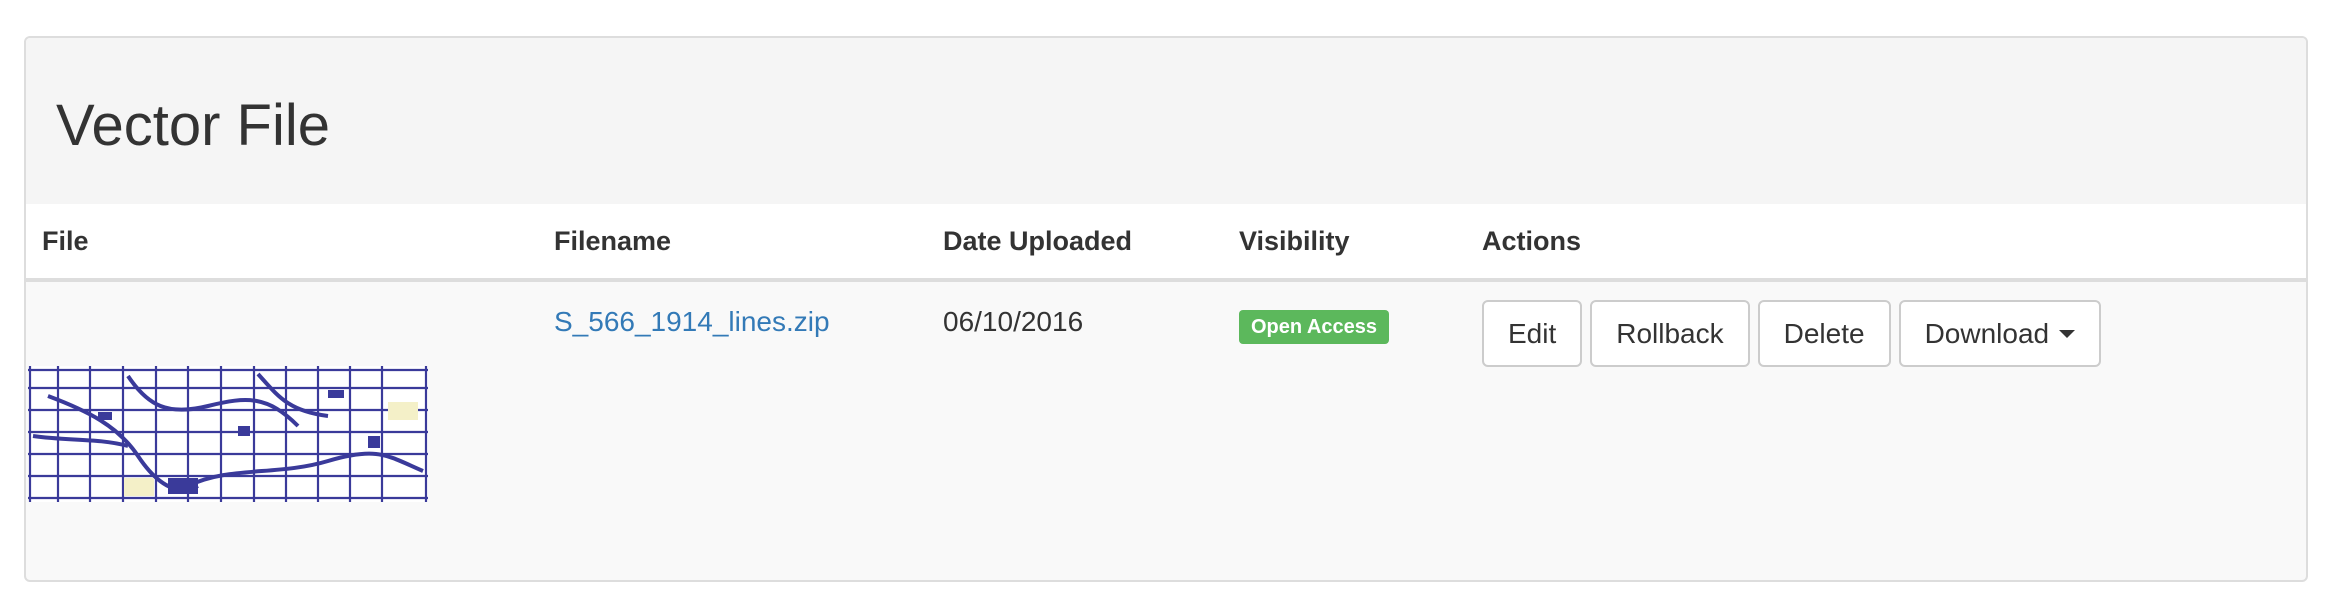 The width and height of the screenshot is (2336, 614). I want to click on filename-link: S_566_1914_lines.zip, so click(692, 322).